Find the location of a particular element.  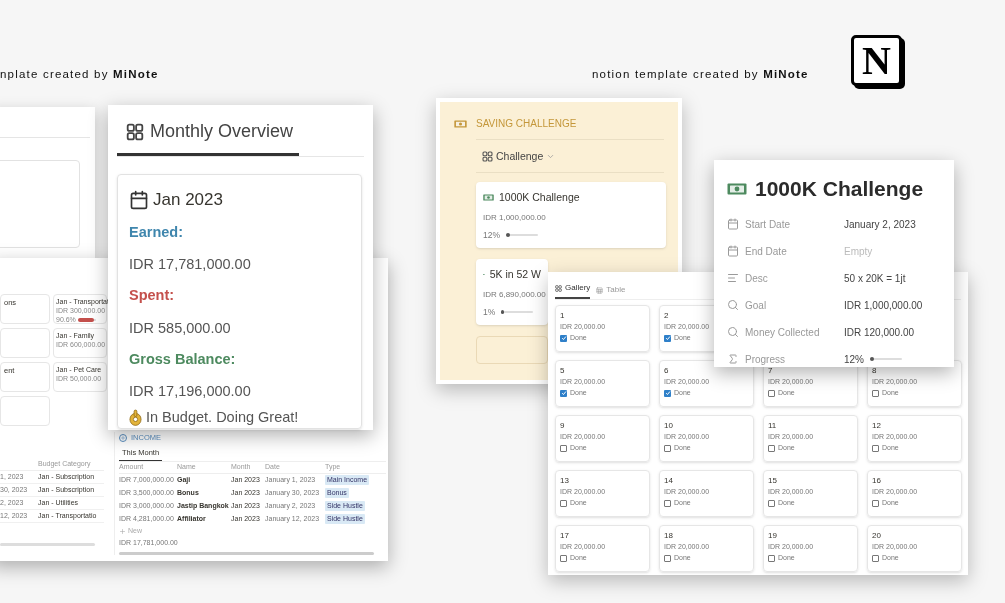

card-title: 2 is located at coordinates (666, 315).